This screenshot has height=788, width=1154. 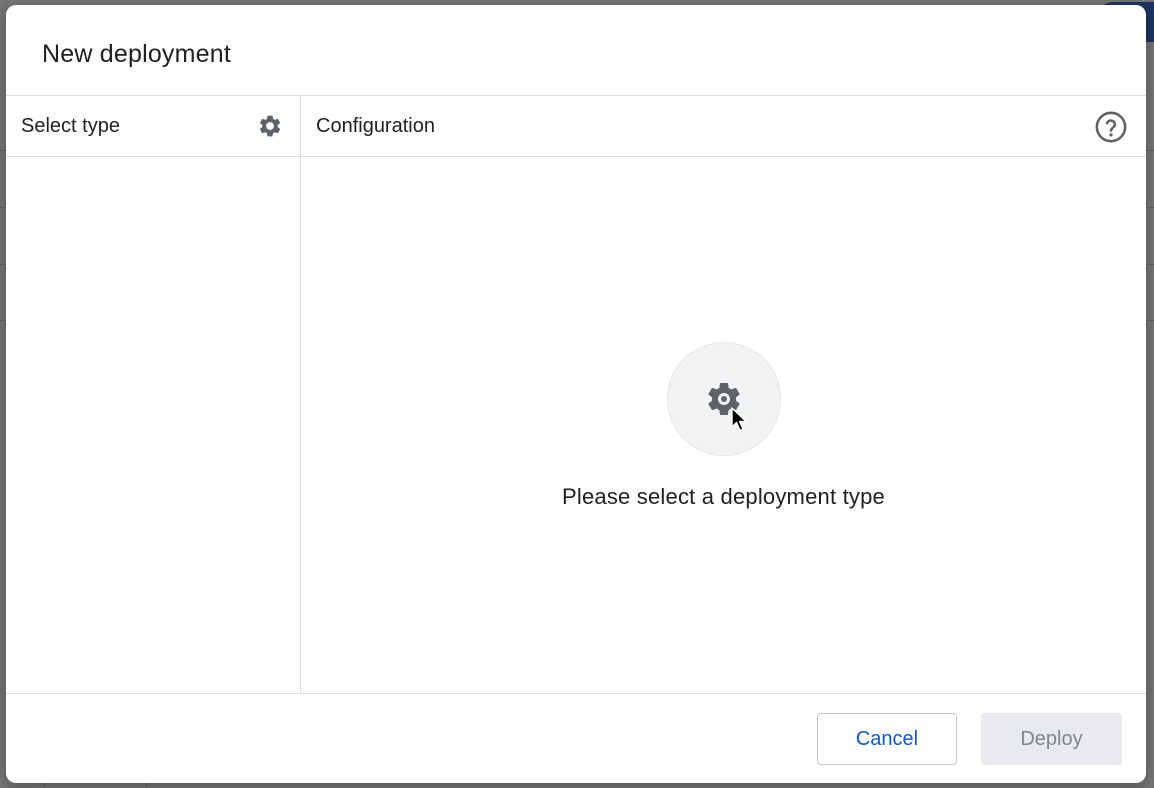 I want to click on configuration-header: Configuration, so click(x=723, y=126).